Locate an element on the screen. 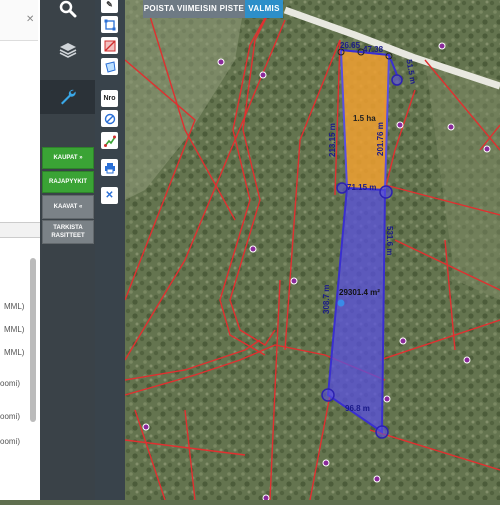 This screenshot has width=500, height=505. rajapyykit-button: RAJAPYYKIT is located at coordinates (68, 182).